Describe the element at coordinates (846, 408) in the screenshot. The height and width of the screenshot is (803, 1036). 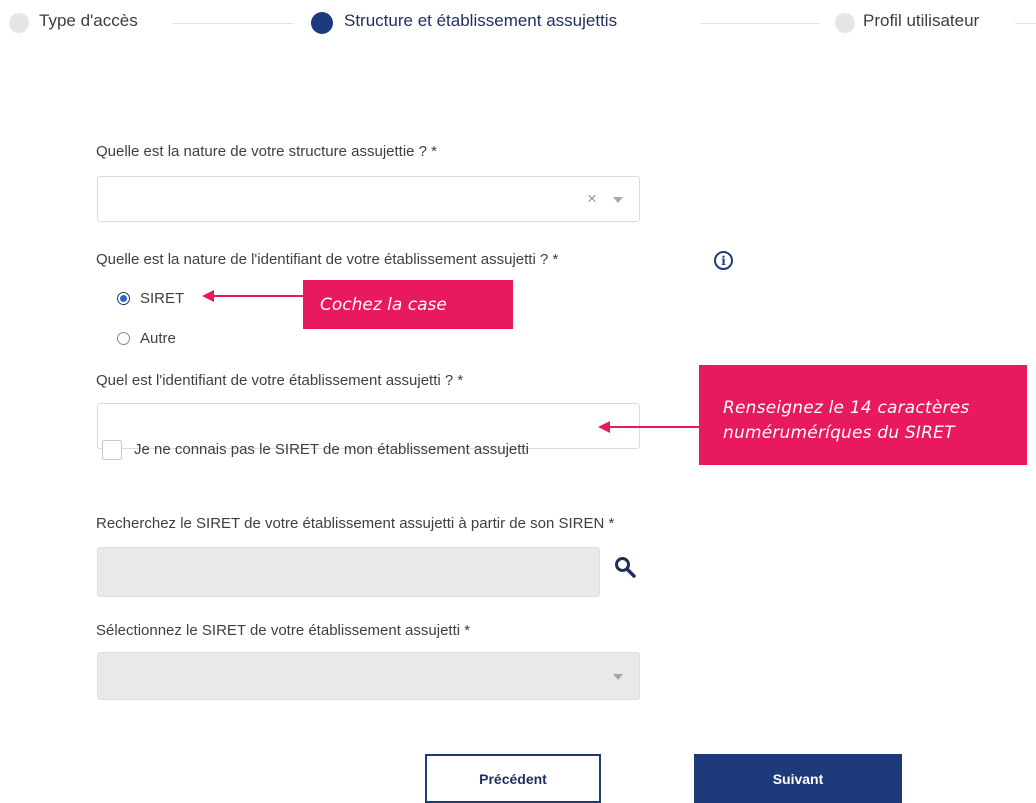
I see `callout-siret-line-1: Renseignez le 14 caractères` at that location.